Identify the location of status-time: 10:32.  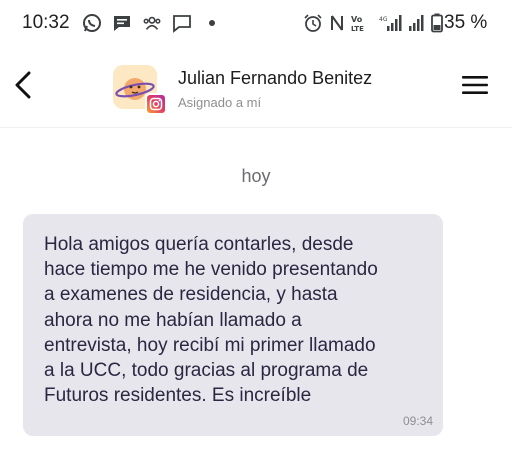
(46, 22).